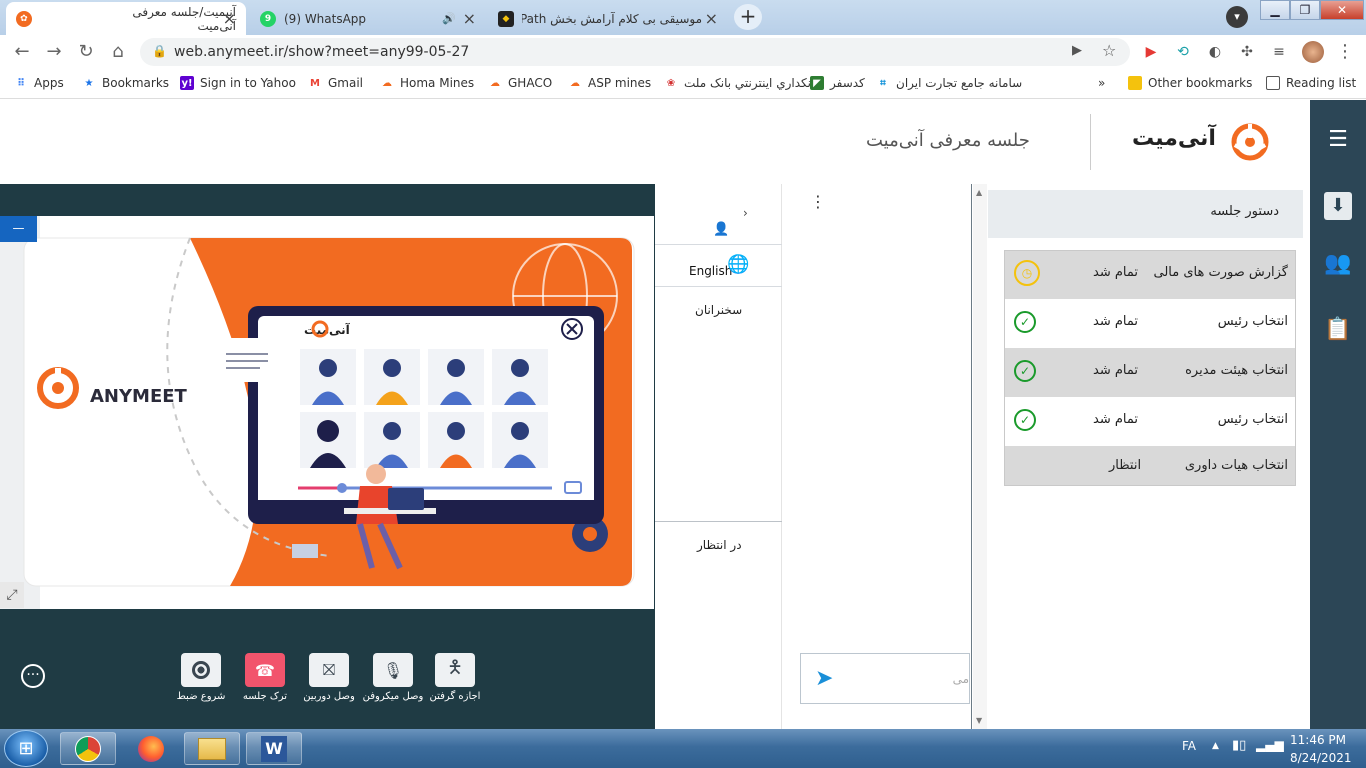 The height and width of the screenshot is (768, 1366). Describe the element at coordinates (1275, 10) in the screenshot. I see `minimize-window-button: ▁` at that location.